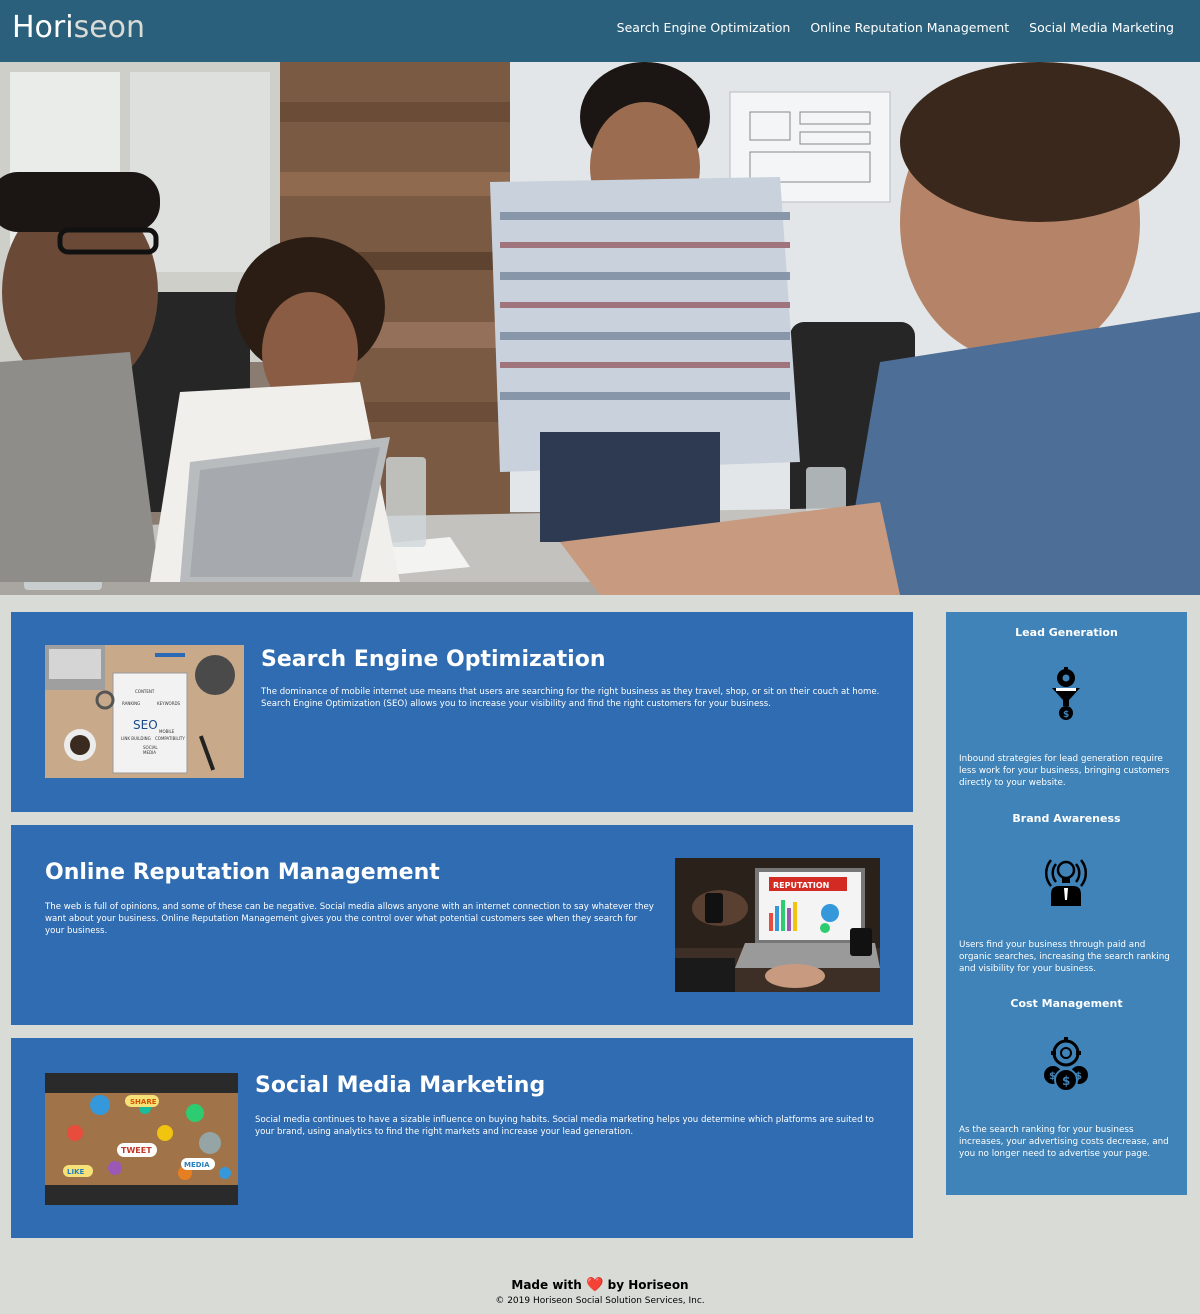 The width and height of the screenshot is (1200, 1314). I want to click on seo-image-word: CONTENT, so click(145, 691).